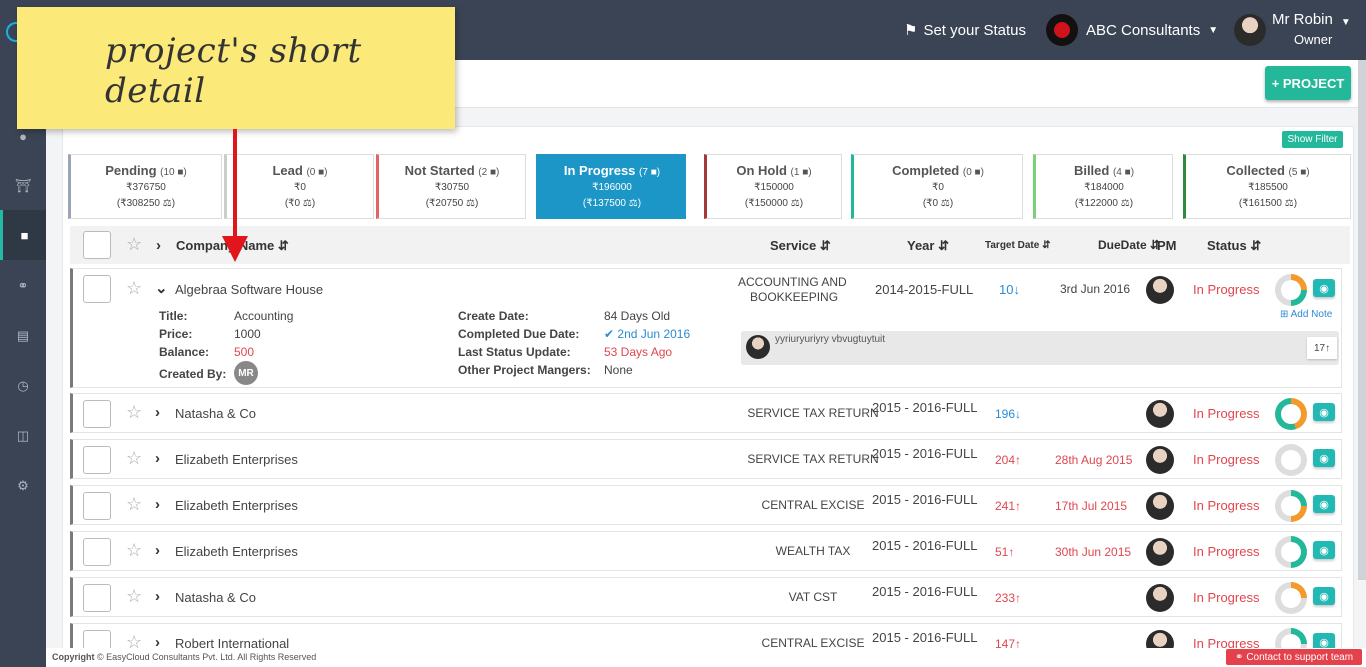  What do you see at coordinates (1328, 348) in the screenshot?
I see `arrow-up-icon: ↑` at bounding box center [1328, 348].